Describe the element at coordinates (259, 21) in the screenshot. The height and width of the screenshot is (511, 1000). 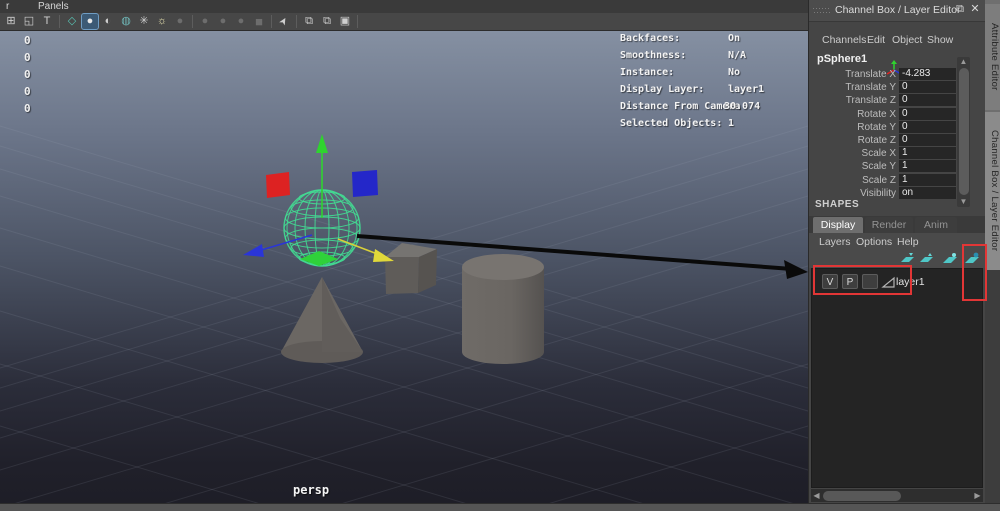
I see `multisample-icon: ■` at that location.